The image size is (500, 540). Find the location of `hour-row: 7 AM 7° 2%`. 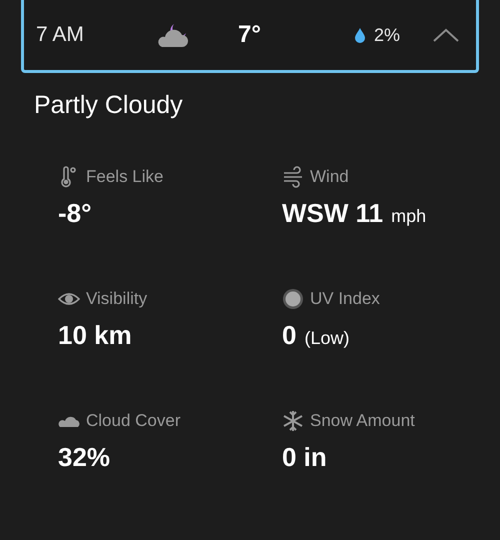

hour-row: 7 AM 7° 2% is located at coordinates (250, 36).